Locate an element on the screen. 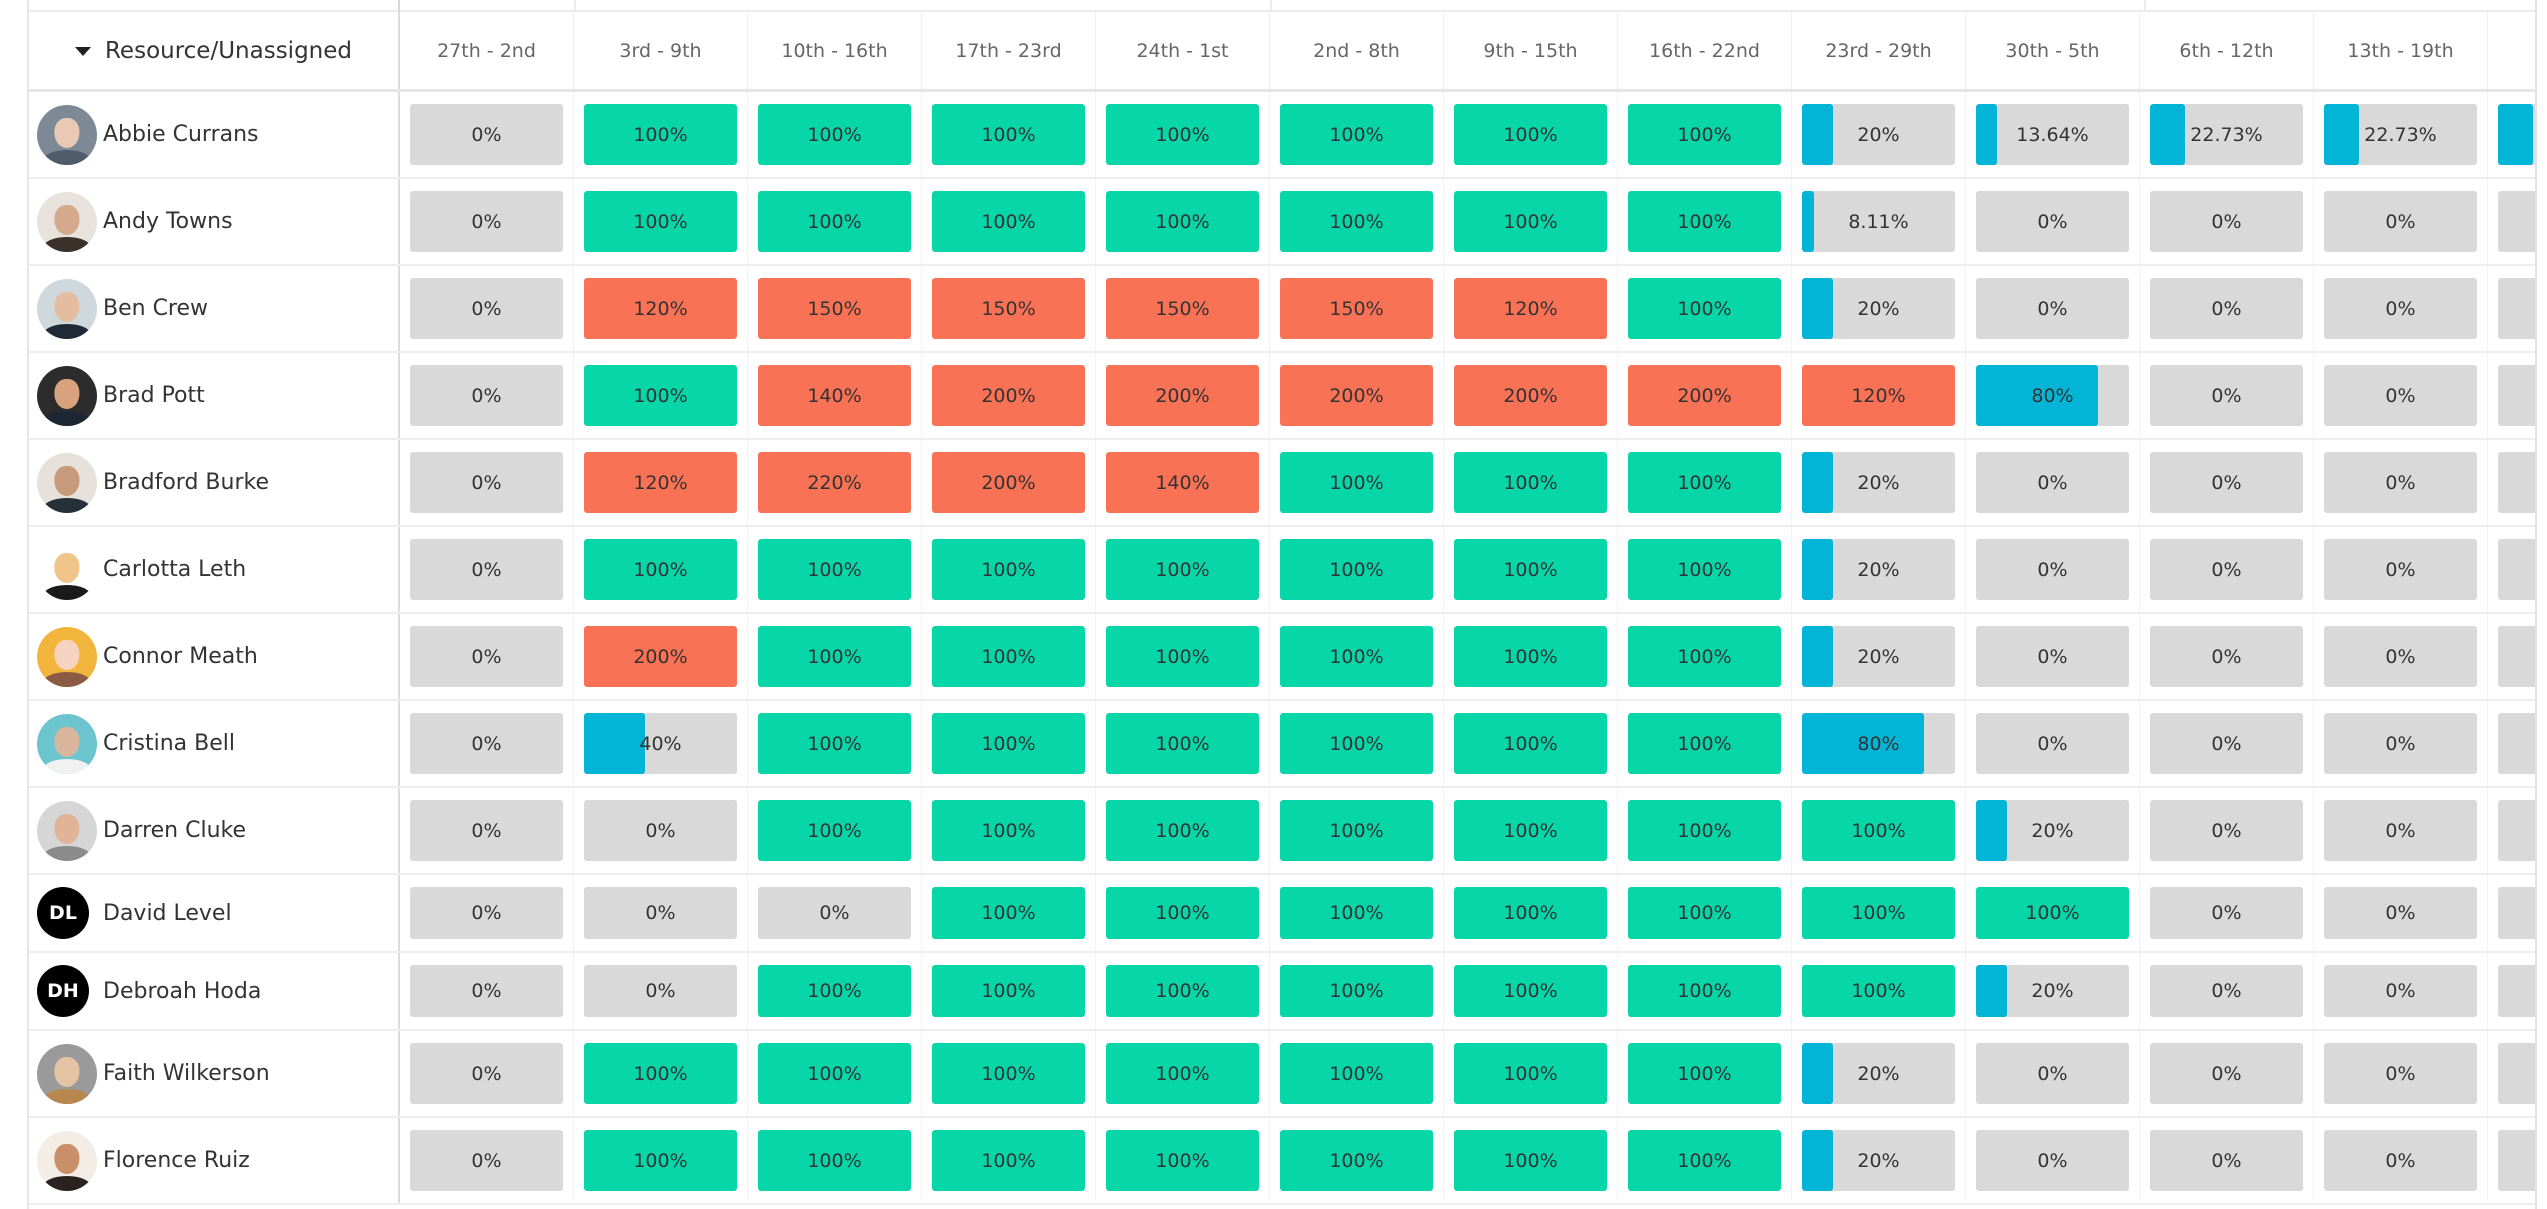 Image resolution: width=2547 pixels, height=1209 pixels. allocation-bar: 20% is located at coordinates (1878, 308).